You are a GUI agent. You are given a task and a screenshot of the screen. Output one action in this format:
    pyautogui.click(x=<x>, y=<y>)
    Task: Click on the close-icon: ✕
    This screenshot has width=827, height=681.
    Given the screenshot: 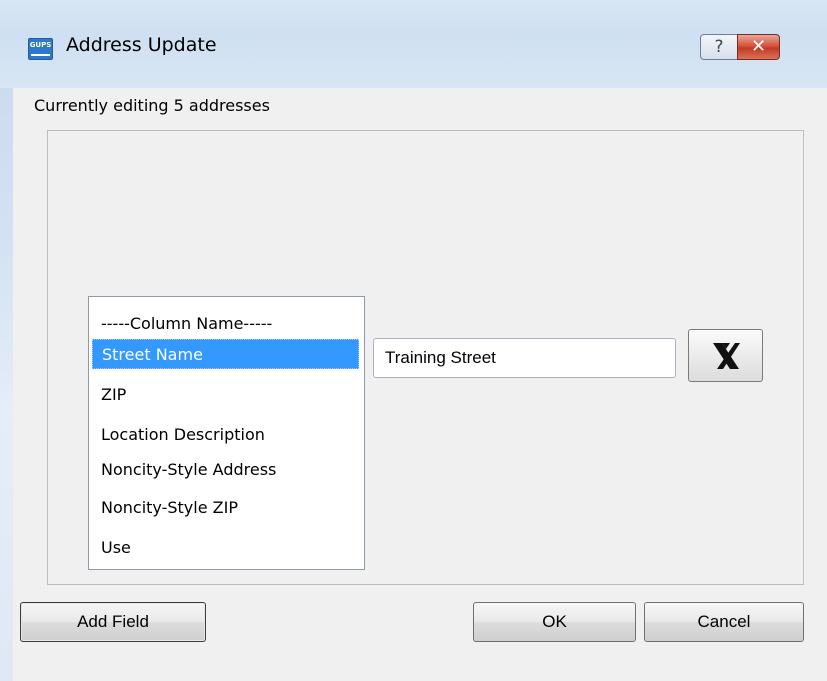 What is the action you would take?
    pyautogui.click(x=758, y=46)
    